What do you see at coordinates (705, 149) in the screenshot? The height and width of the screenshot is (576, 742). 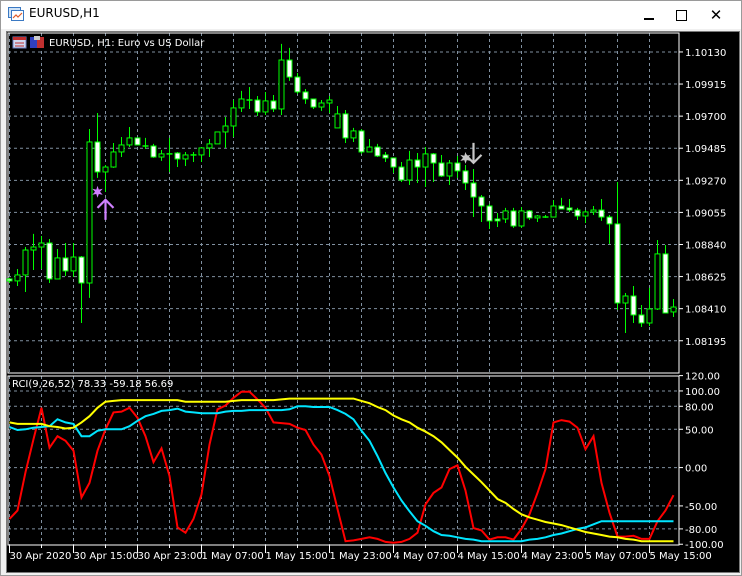 I see `price-label: 1.09485` at bounding box center [705, 149].